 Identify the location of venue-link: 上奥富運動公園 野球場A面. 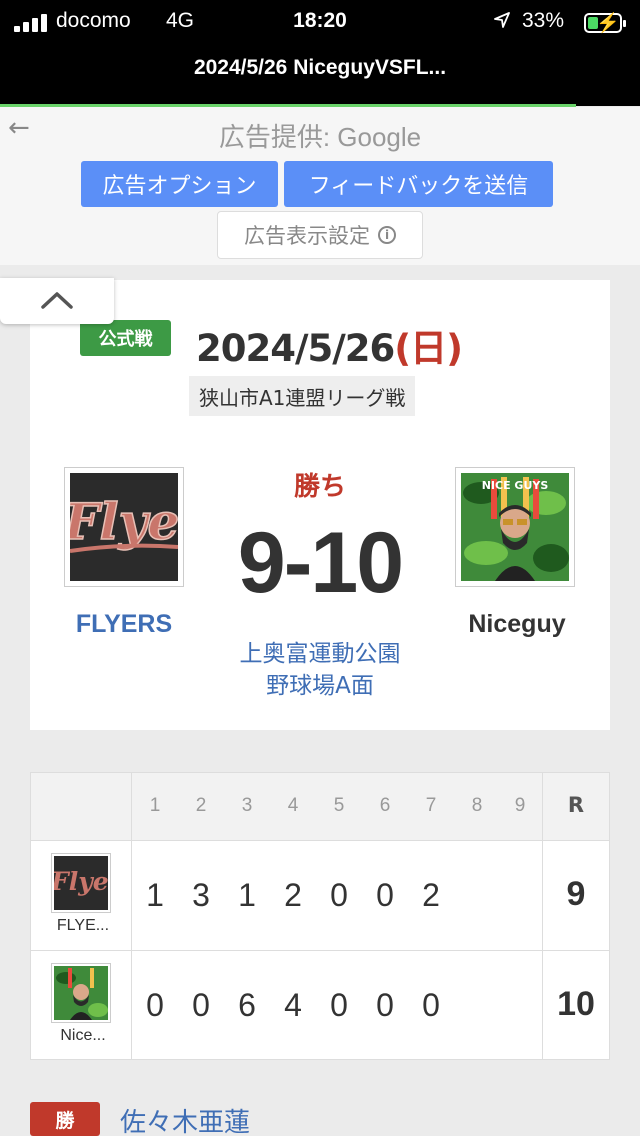
(320, 670).